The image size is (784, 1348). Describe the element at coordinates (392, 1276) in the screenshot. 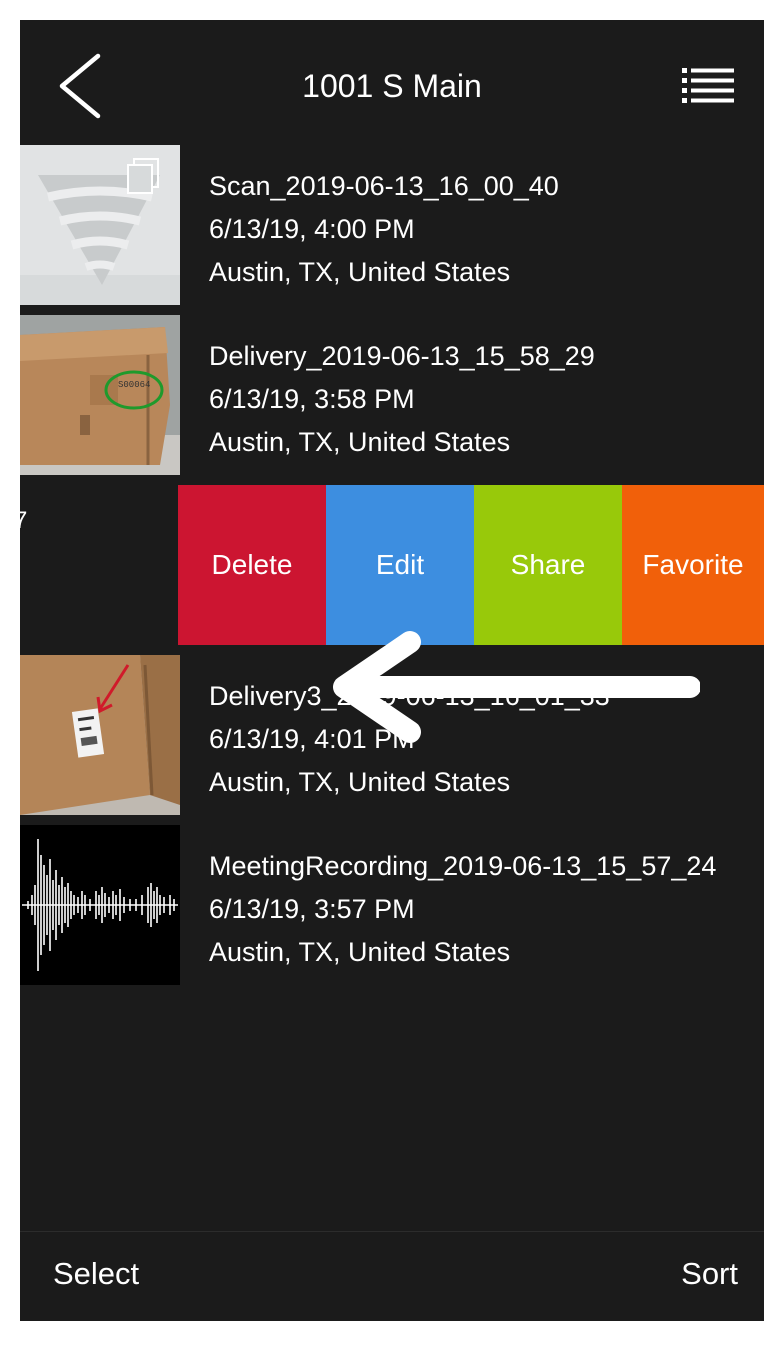

I see `bottom-toolbar: Select Sort` at that location.